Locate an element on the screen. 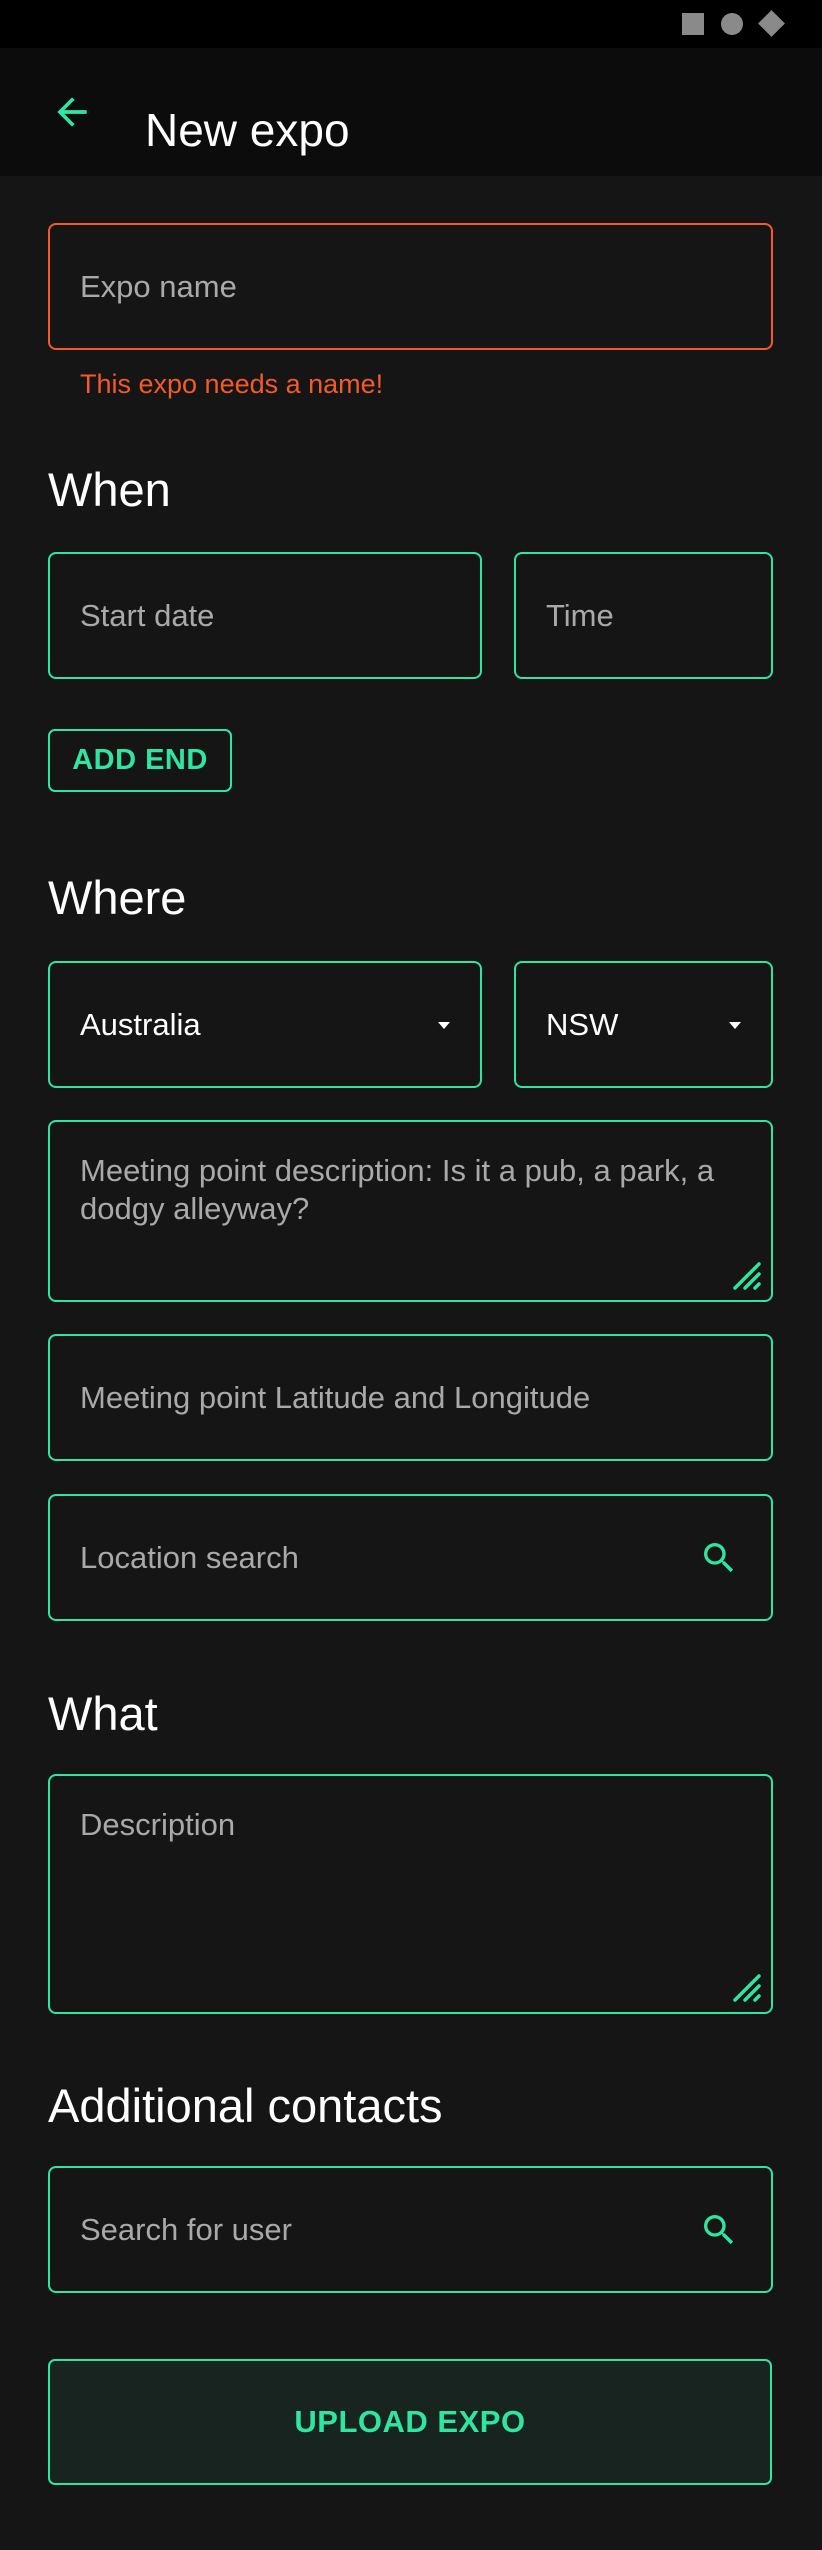 Image resolution: width=822 pixels, height=2550 pixels. when-heading: When is located at coordinates (109, 489).